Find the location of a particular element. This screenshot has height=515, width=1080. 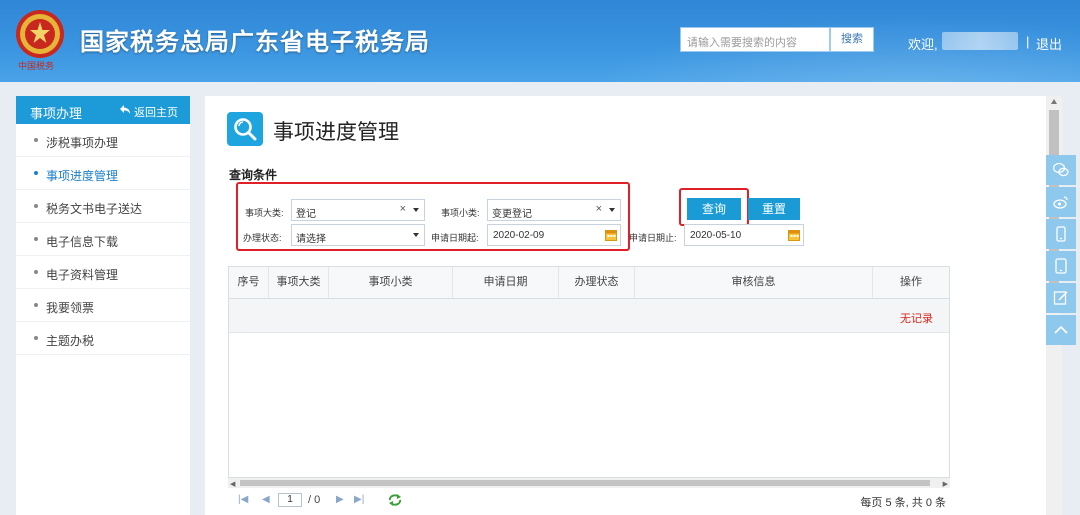

chevron-up-icon is located at coordinates (1061, 330).